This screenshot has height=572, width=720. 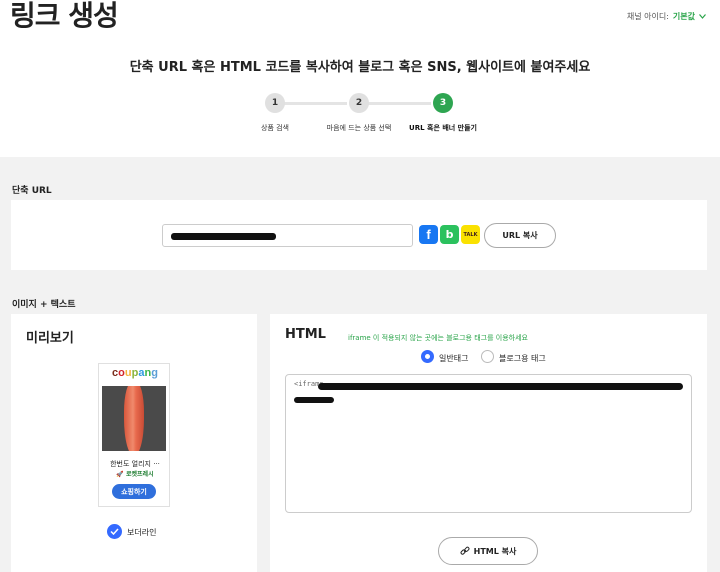 What do you see at coordinates (470, 234) in the screenshot?
I see `kakaotalk-share-icon: TALK` at bounding box center [470, 234].